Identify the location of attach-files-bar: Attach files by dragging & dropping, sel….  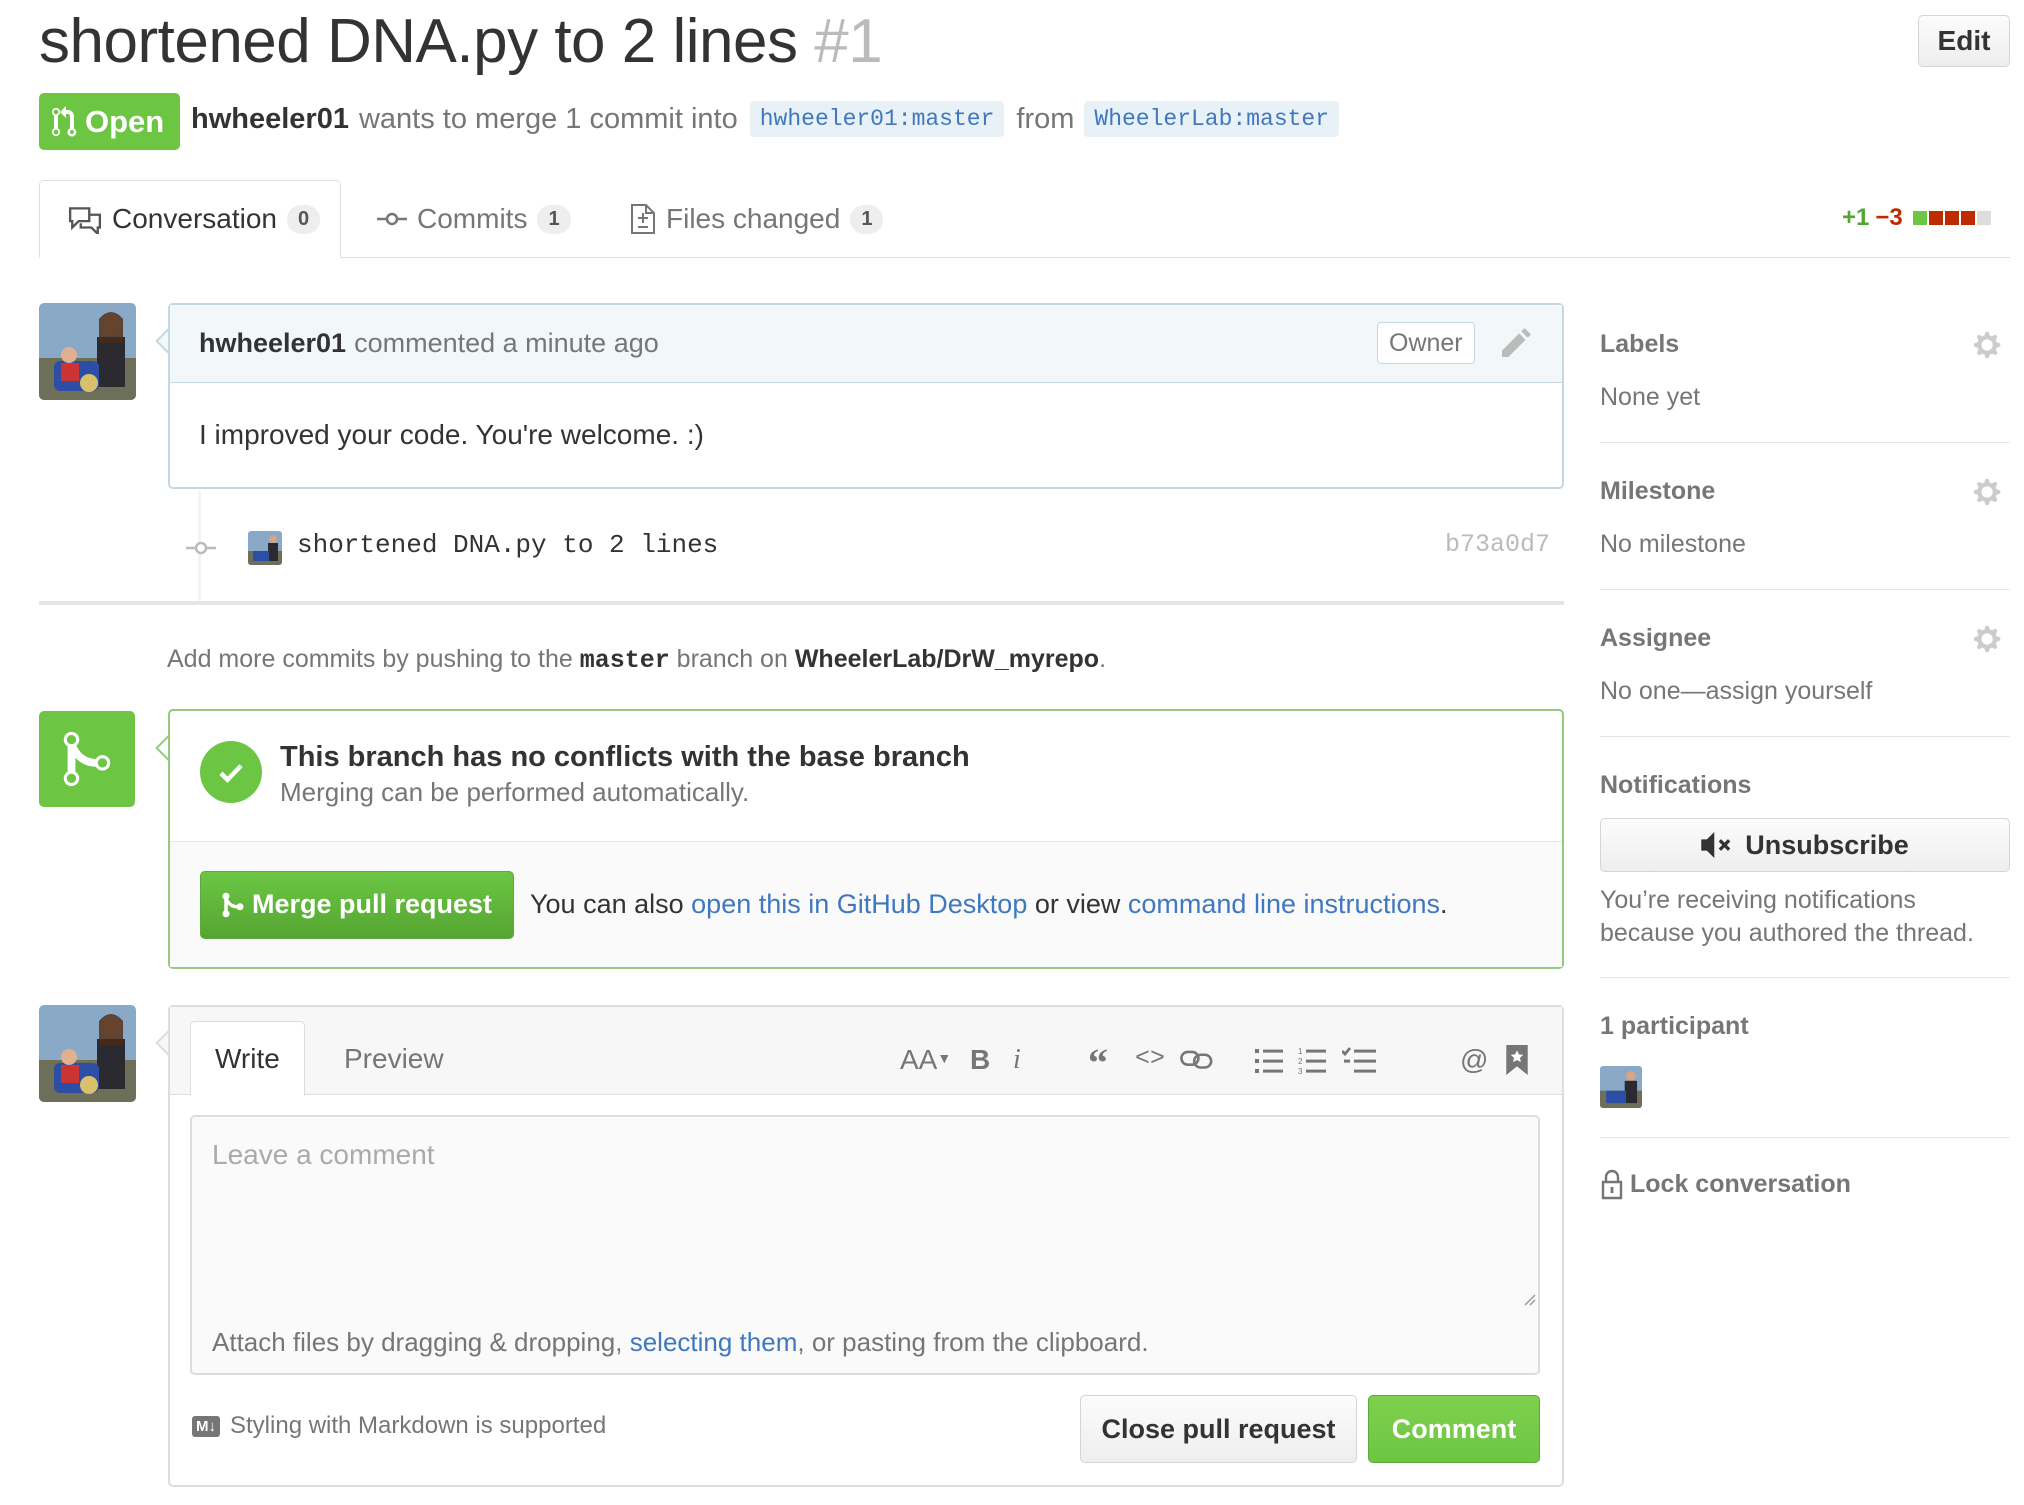
(865, 1343).